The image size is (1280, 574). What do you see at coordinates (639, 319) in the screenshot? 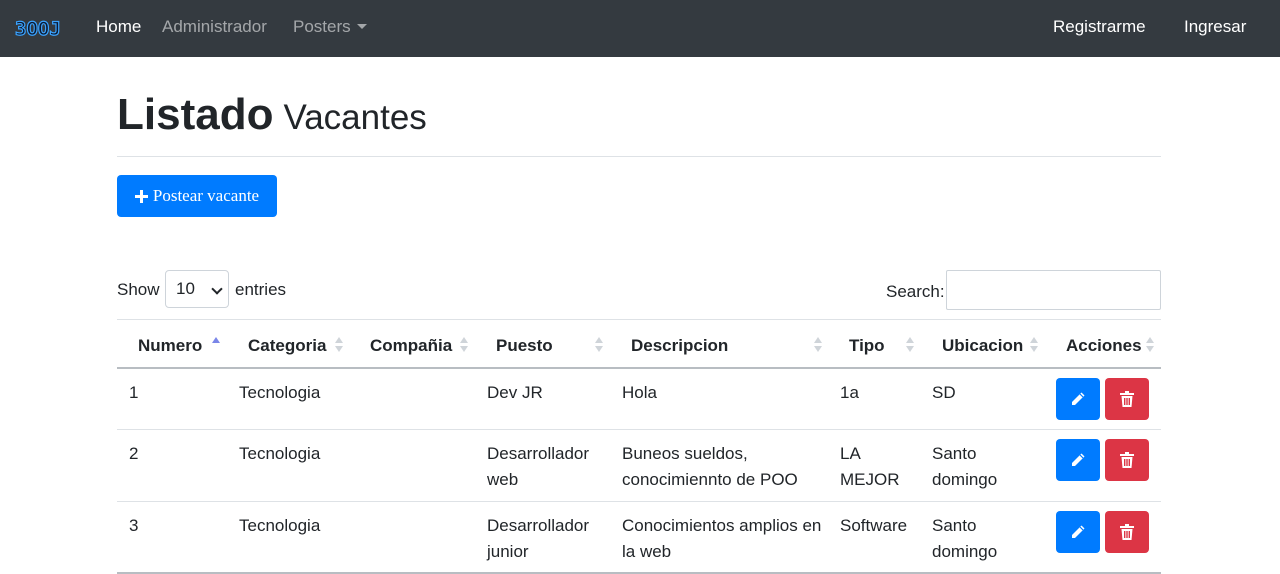
I see `table-header-top-border` at bounding box center [639, 319].